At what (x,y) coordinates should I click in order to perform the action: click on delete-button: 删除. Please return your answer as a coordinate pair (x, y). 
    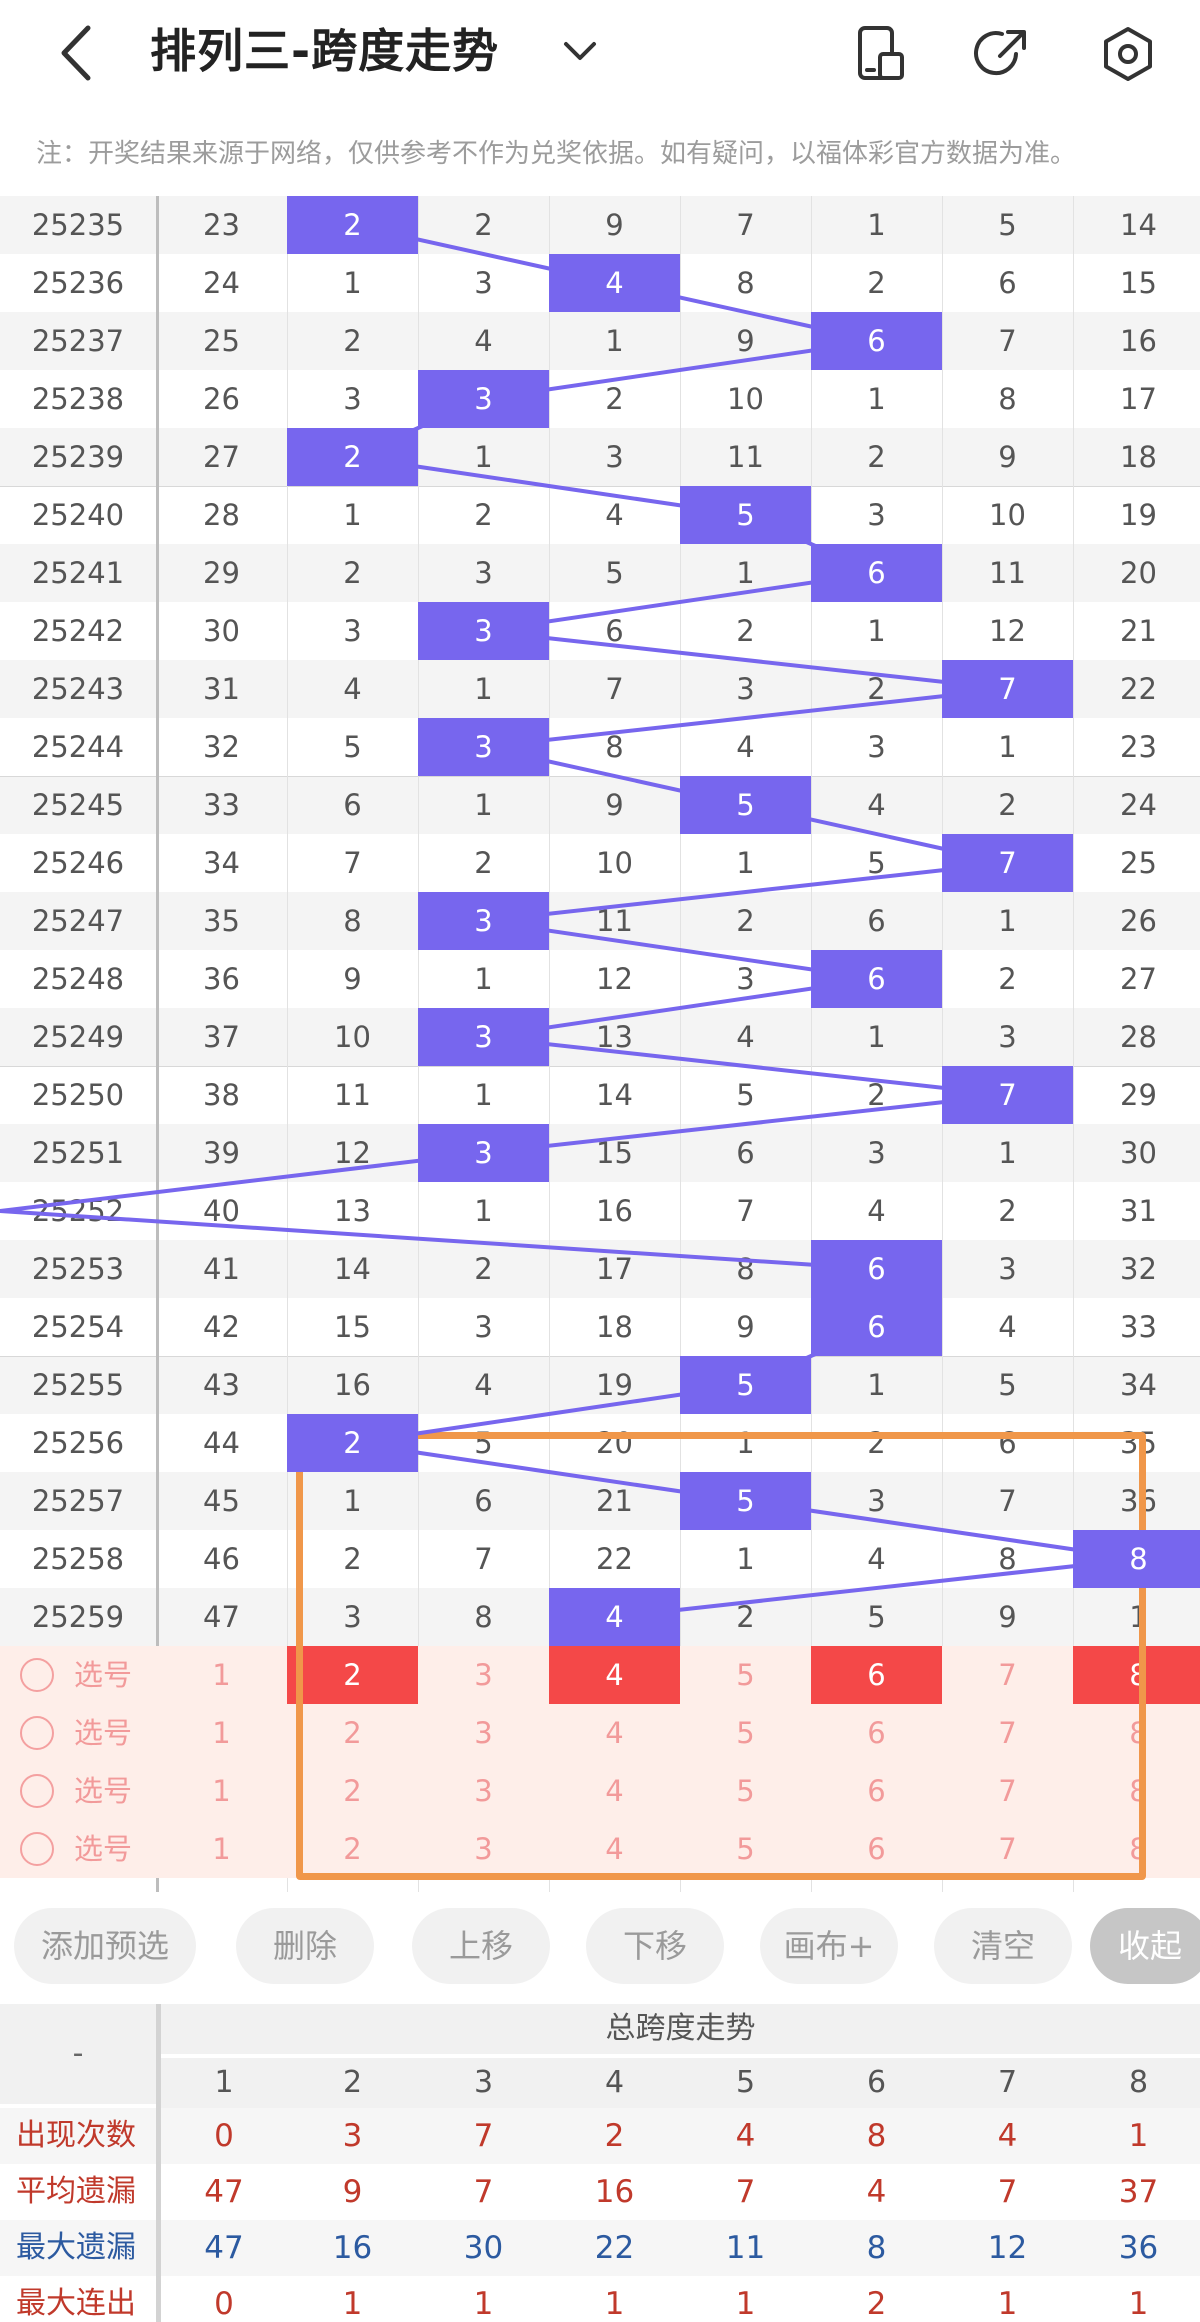
    Looking at the image, I should click on (305, 1946).